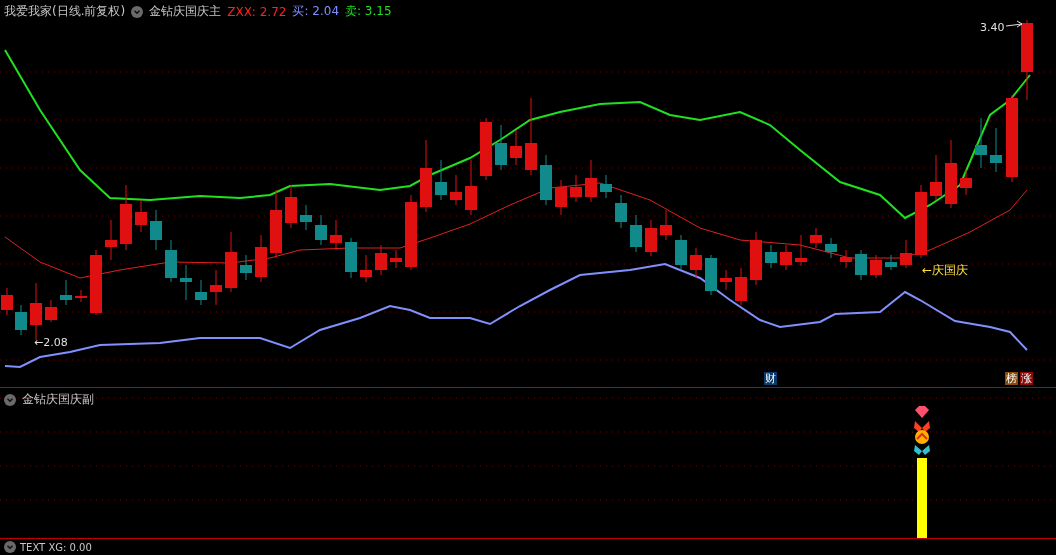 The width and height of the screenshot is (1056, 555). Describe the element at coordinates (185, 11) in the screenshot. I see `indicator-name: 金钻庆国庆主` at that location.